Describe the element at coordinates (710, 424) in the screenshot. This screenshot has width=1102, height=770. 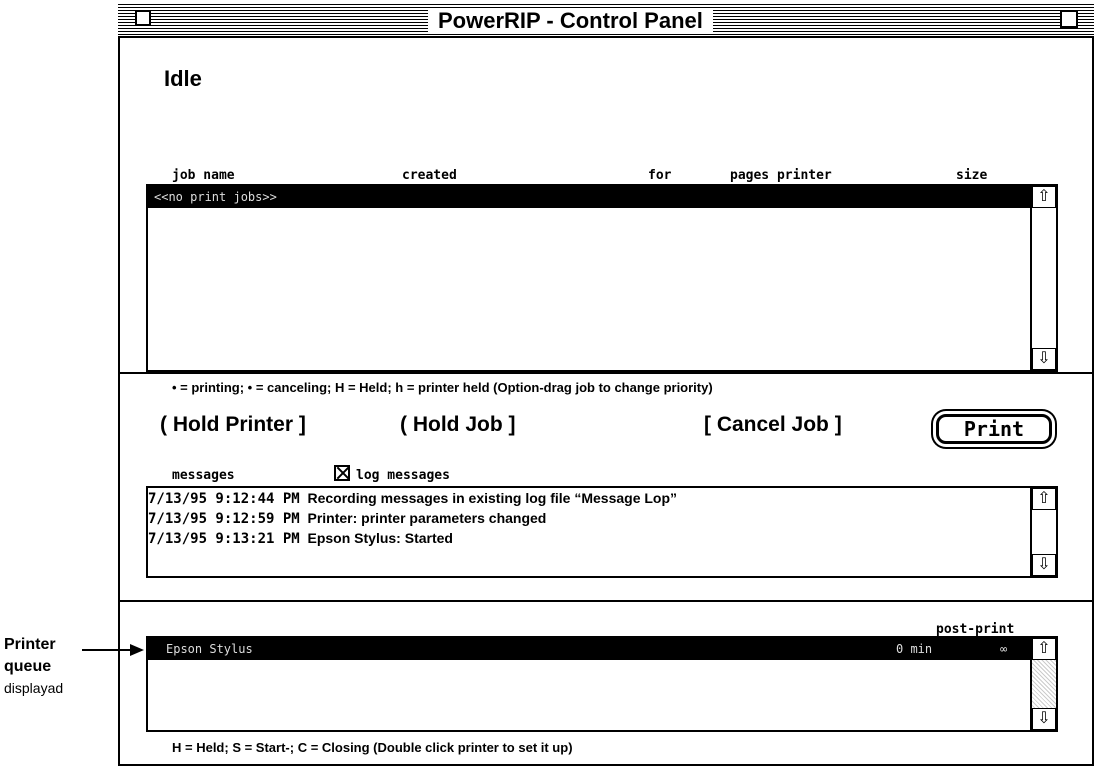
I see `bracket-left: [` at that location.